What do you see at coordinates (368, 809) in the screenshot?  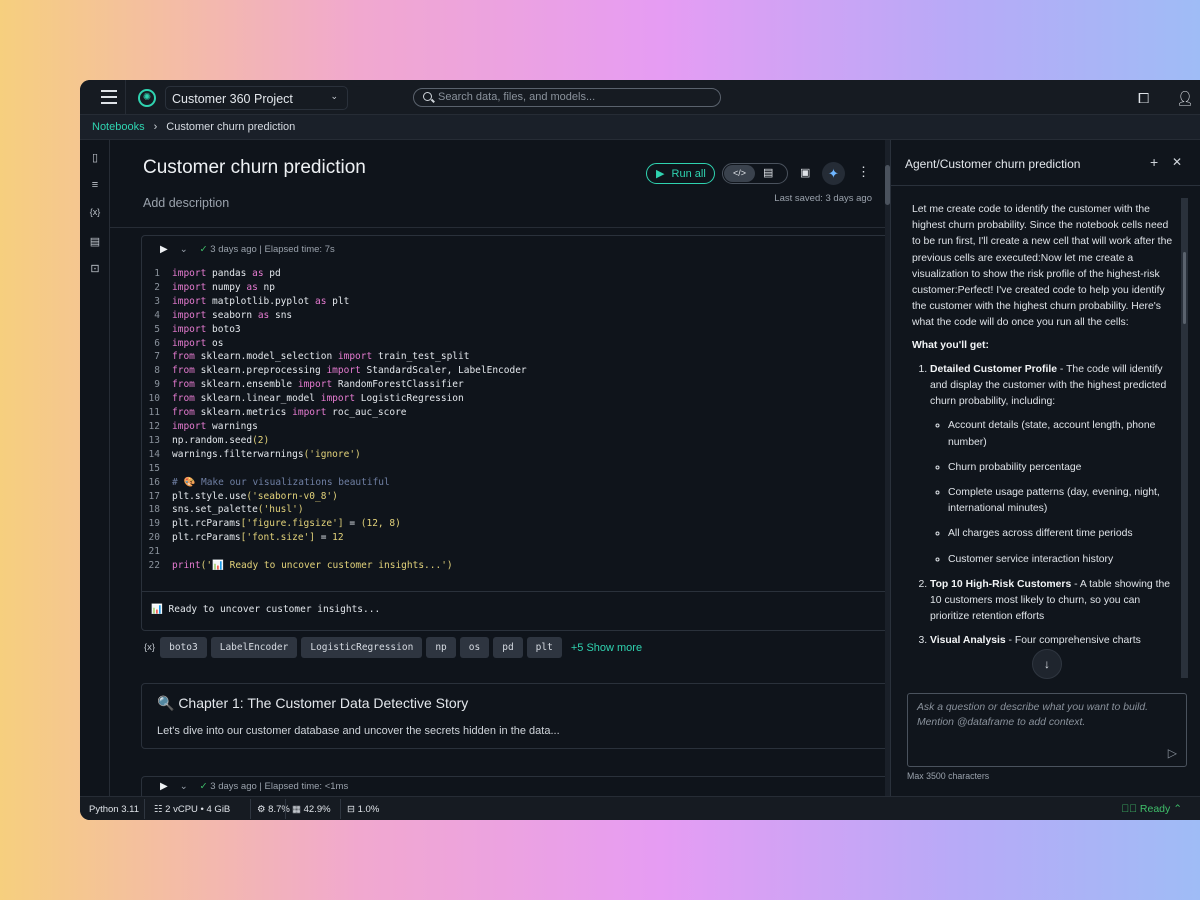 I see `disk-label: 1.0%` at bounding box center [368, 809].